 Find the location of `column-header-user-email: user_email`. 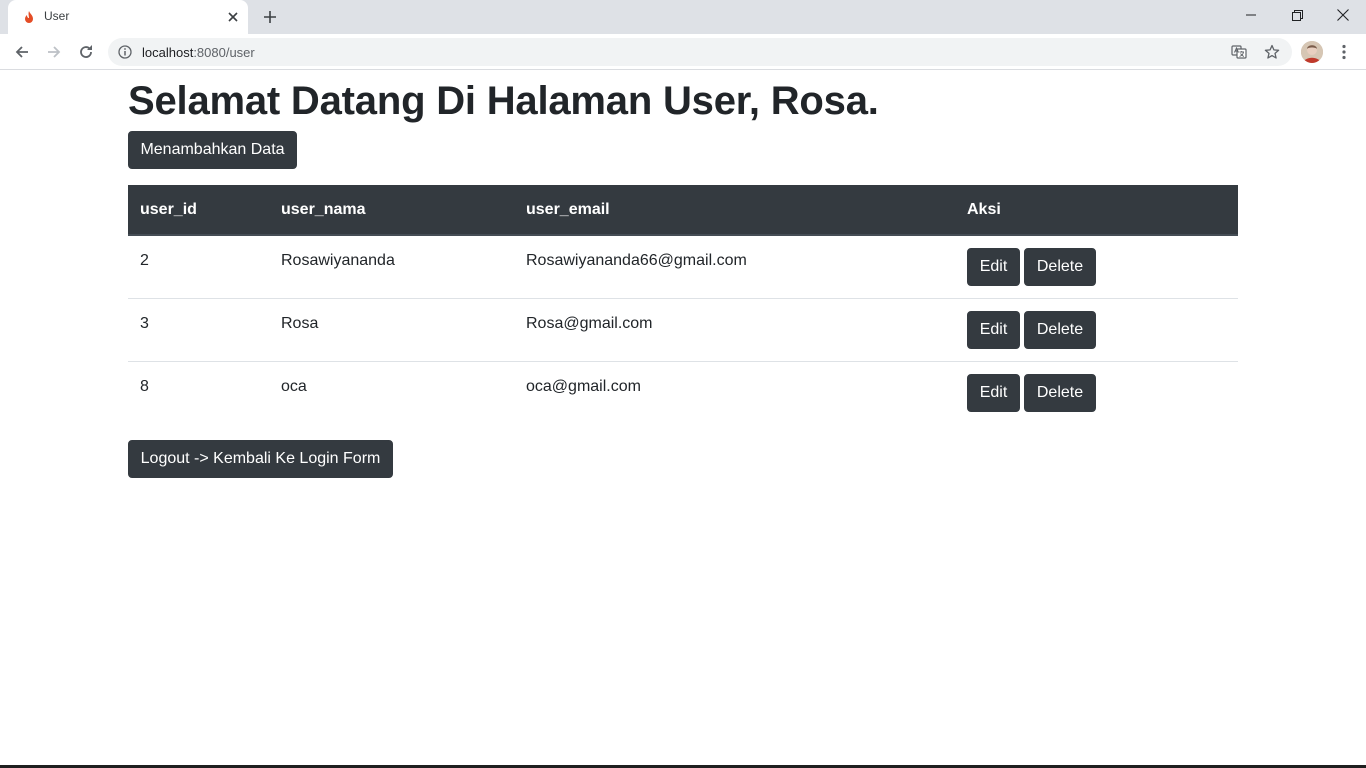

column-header-user-email: user_email is located at coordinates (734, 210).